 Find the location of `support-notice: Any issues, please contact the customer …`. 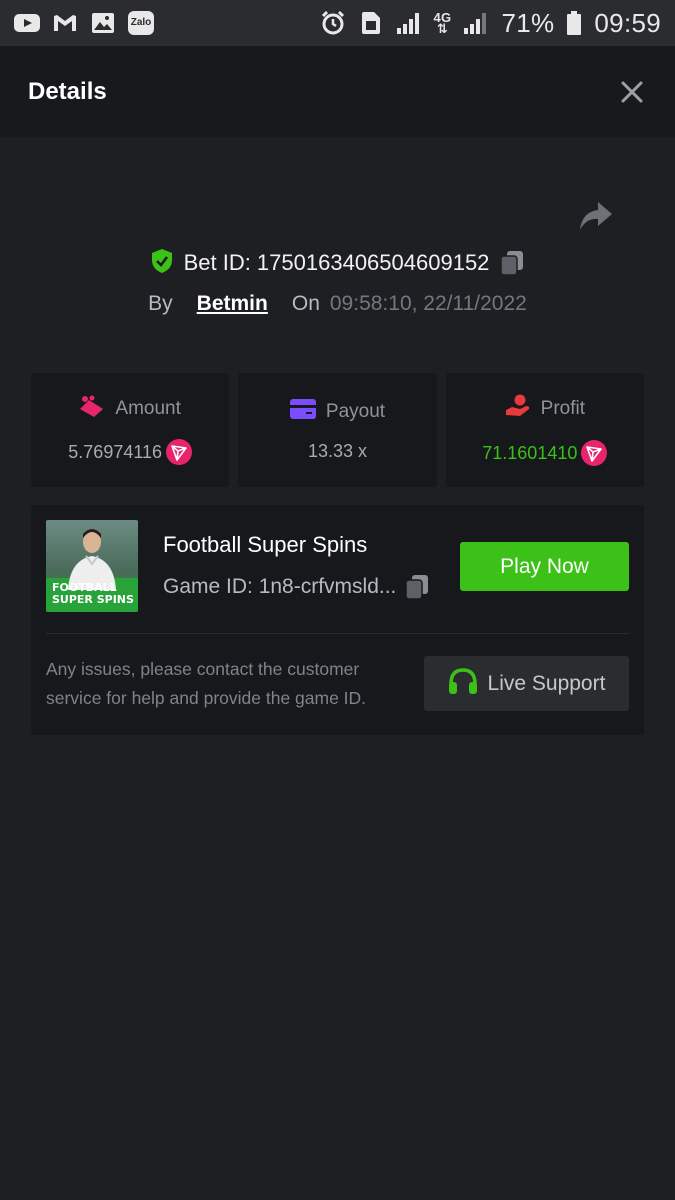

support-notice: Any issues, please contact the customer … is located at coordinates (206, 683).